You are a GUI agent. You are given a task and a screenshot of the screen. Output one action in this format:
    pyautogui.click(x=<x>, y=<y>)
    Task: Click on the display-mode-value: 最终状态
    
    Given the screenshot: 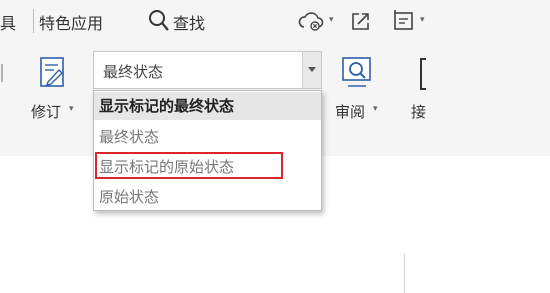 What is the action you would take?
    pyautogui.click(x=133, y=72)
    